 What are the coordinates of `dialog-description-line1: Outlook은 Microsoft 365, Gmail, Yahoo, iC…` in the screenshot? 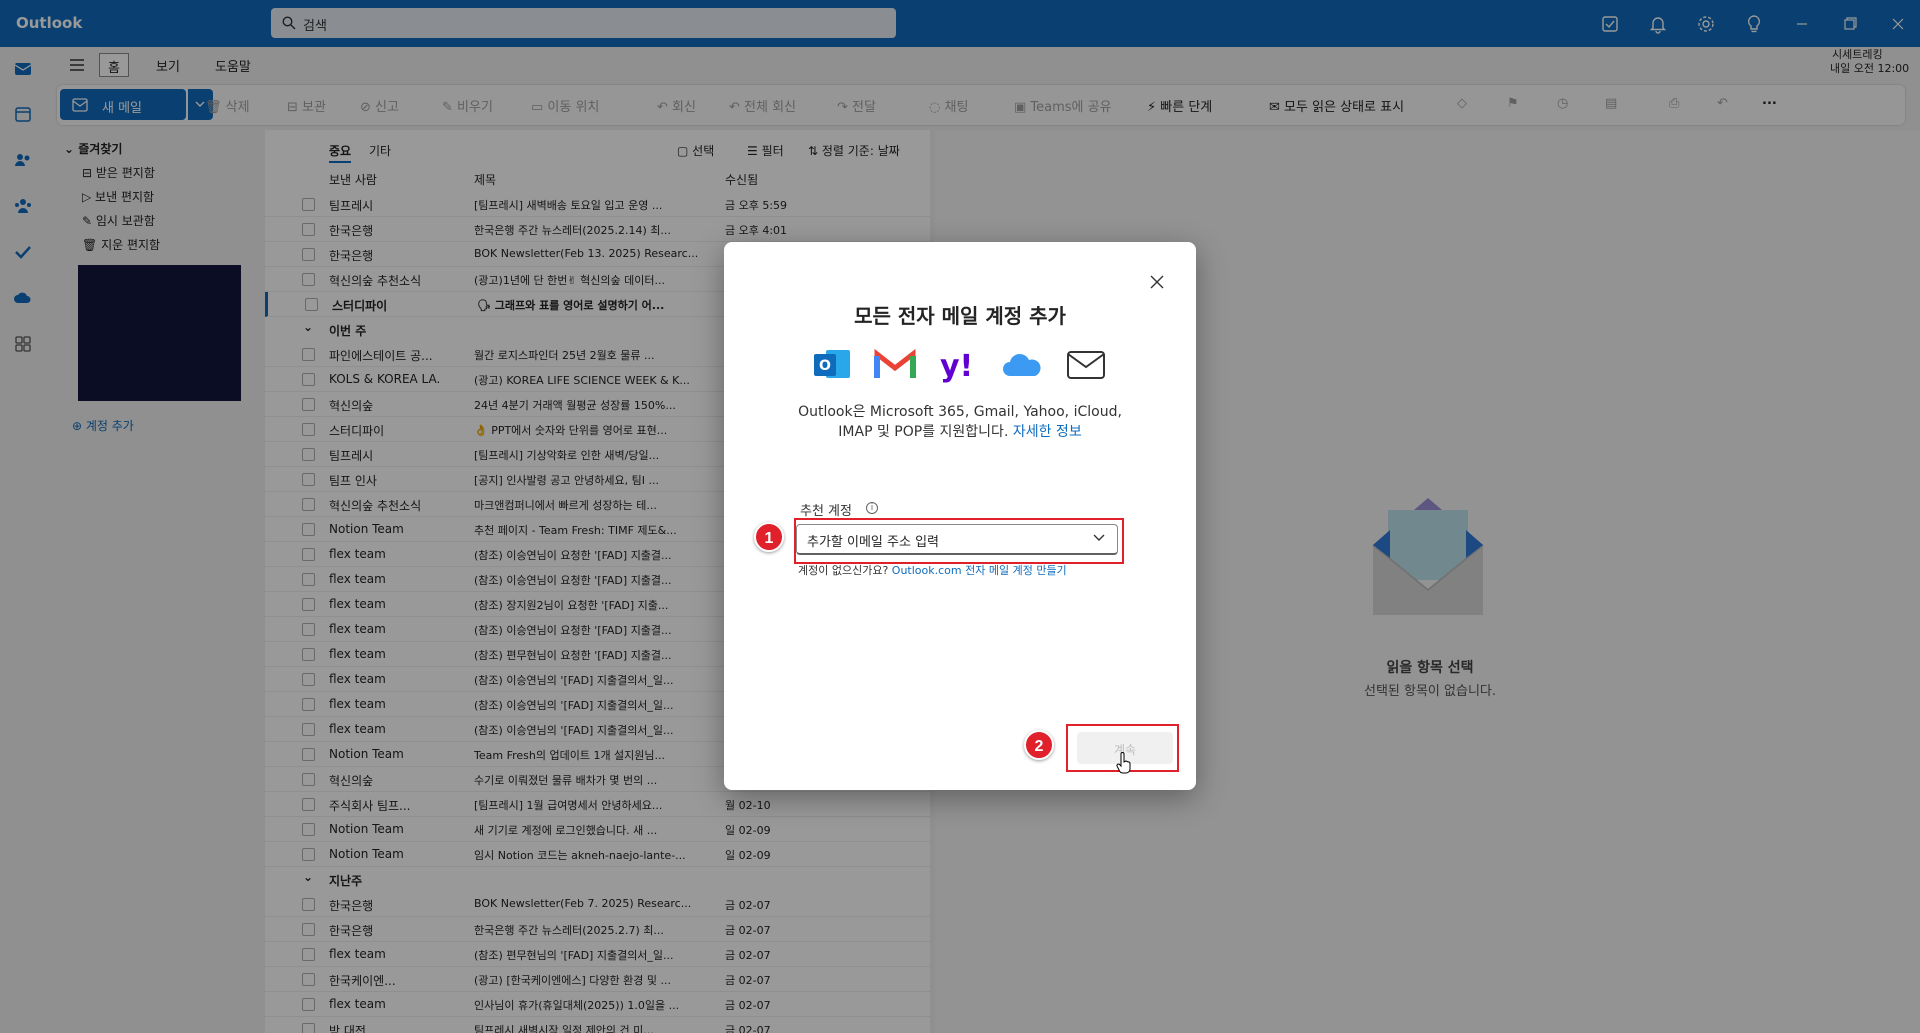 It's located at (960, 412).